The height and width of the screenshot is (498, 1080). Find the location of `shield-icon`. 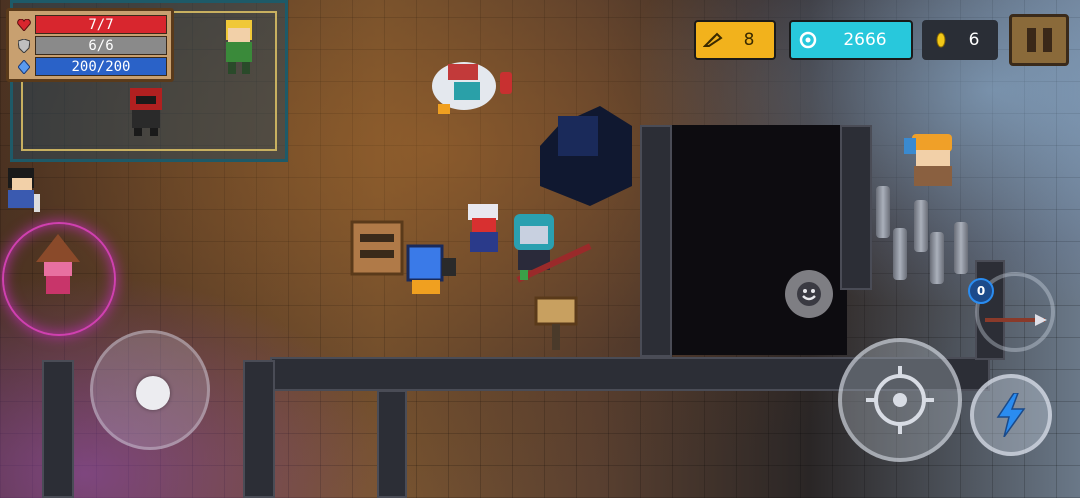

shield-icon is located at coordinates (24, 45).